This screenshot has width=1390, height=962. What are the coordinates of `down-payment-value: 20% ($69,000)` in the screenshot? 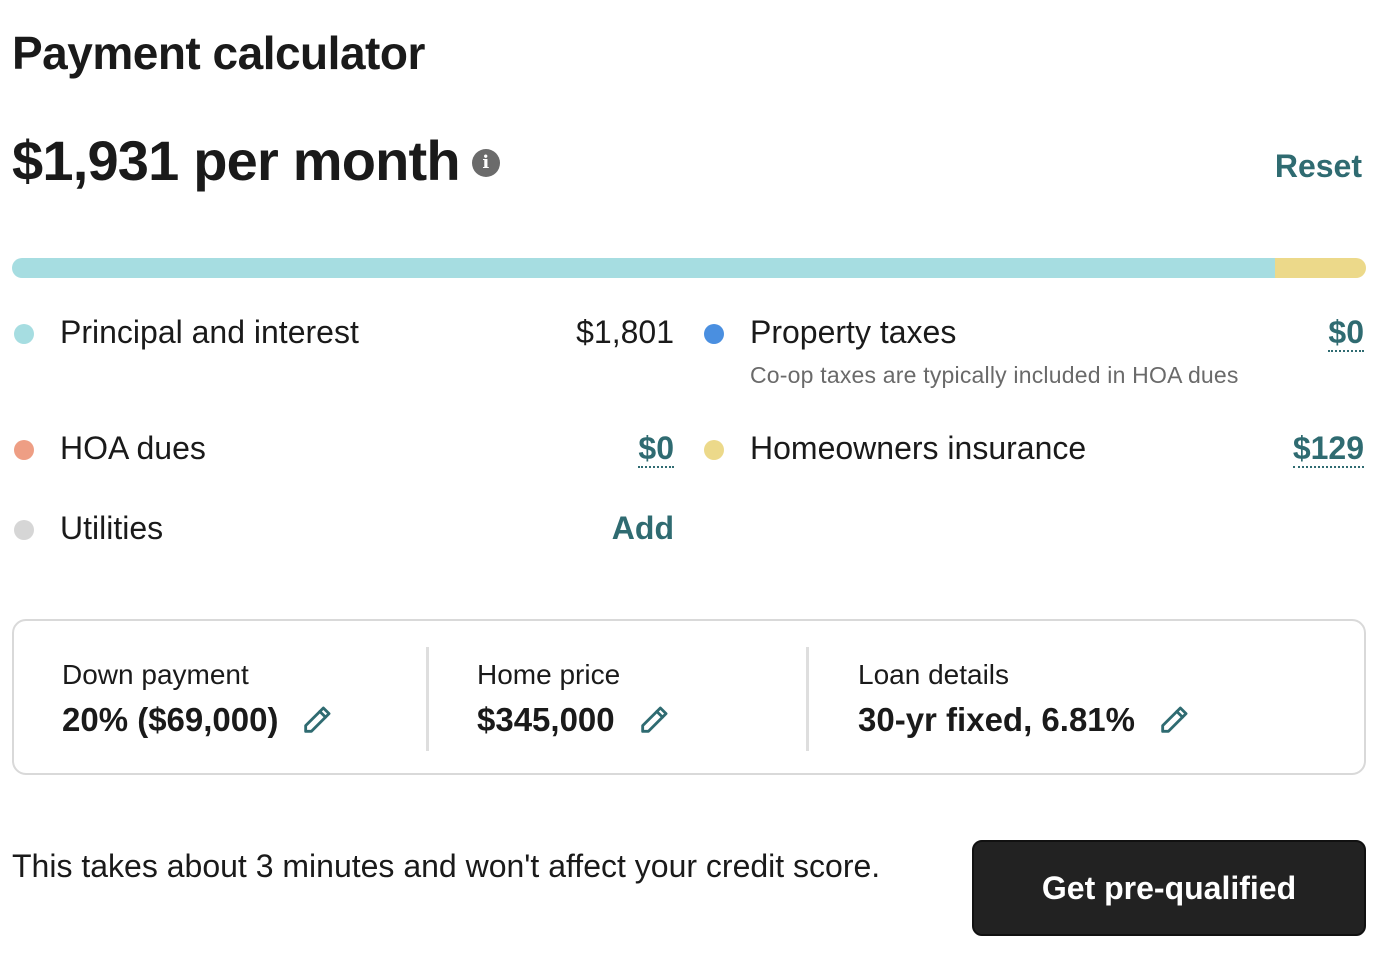 It's located at (170, 719).